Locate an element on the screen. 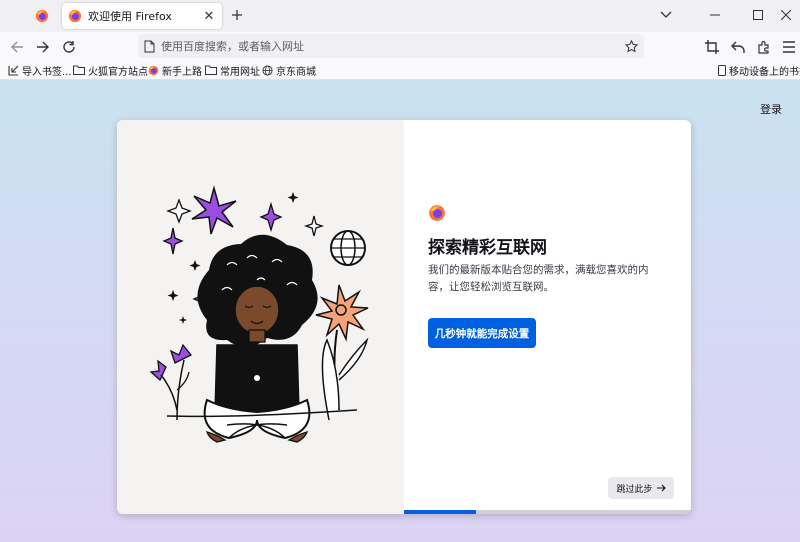 The height and width of the screenshot is (542, 800). bookmark-common-sites: 常用网址 is located at coordinates (232, 70).